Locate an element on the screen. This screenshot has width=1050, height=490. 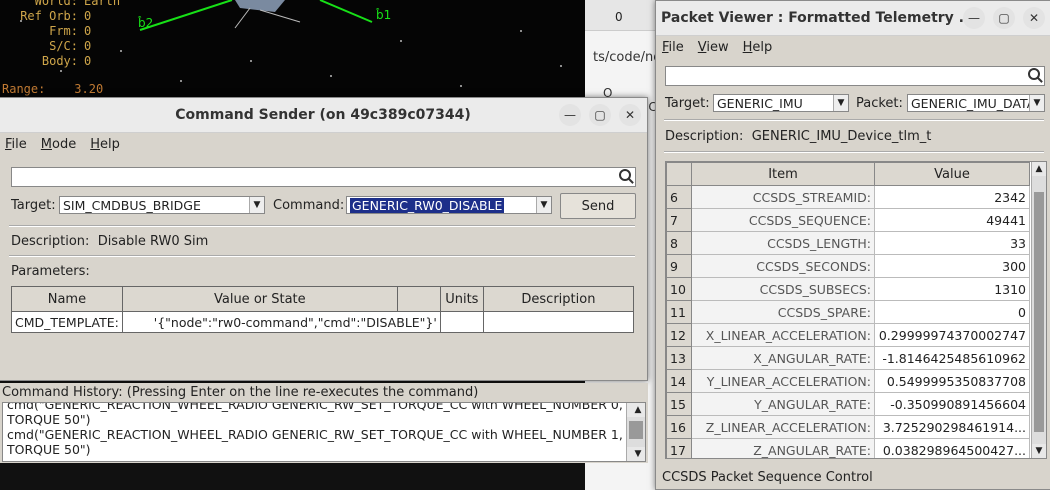
row-number: 8 is located at coordinates (679, 243).